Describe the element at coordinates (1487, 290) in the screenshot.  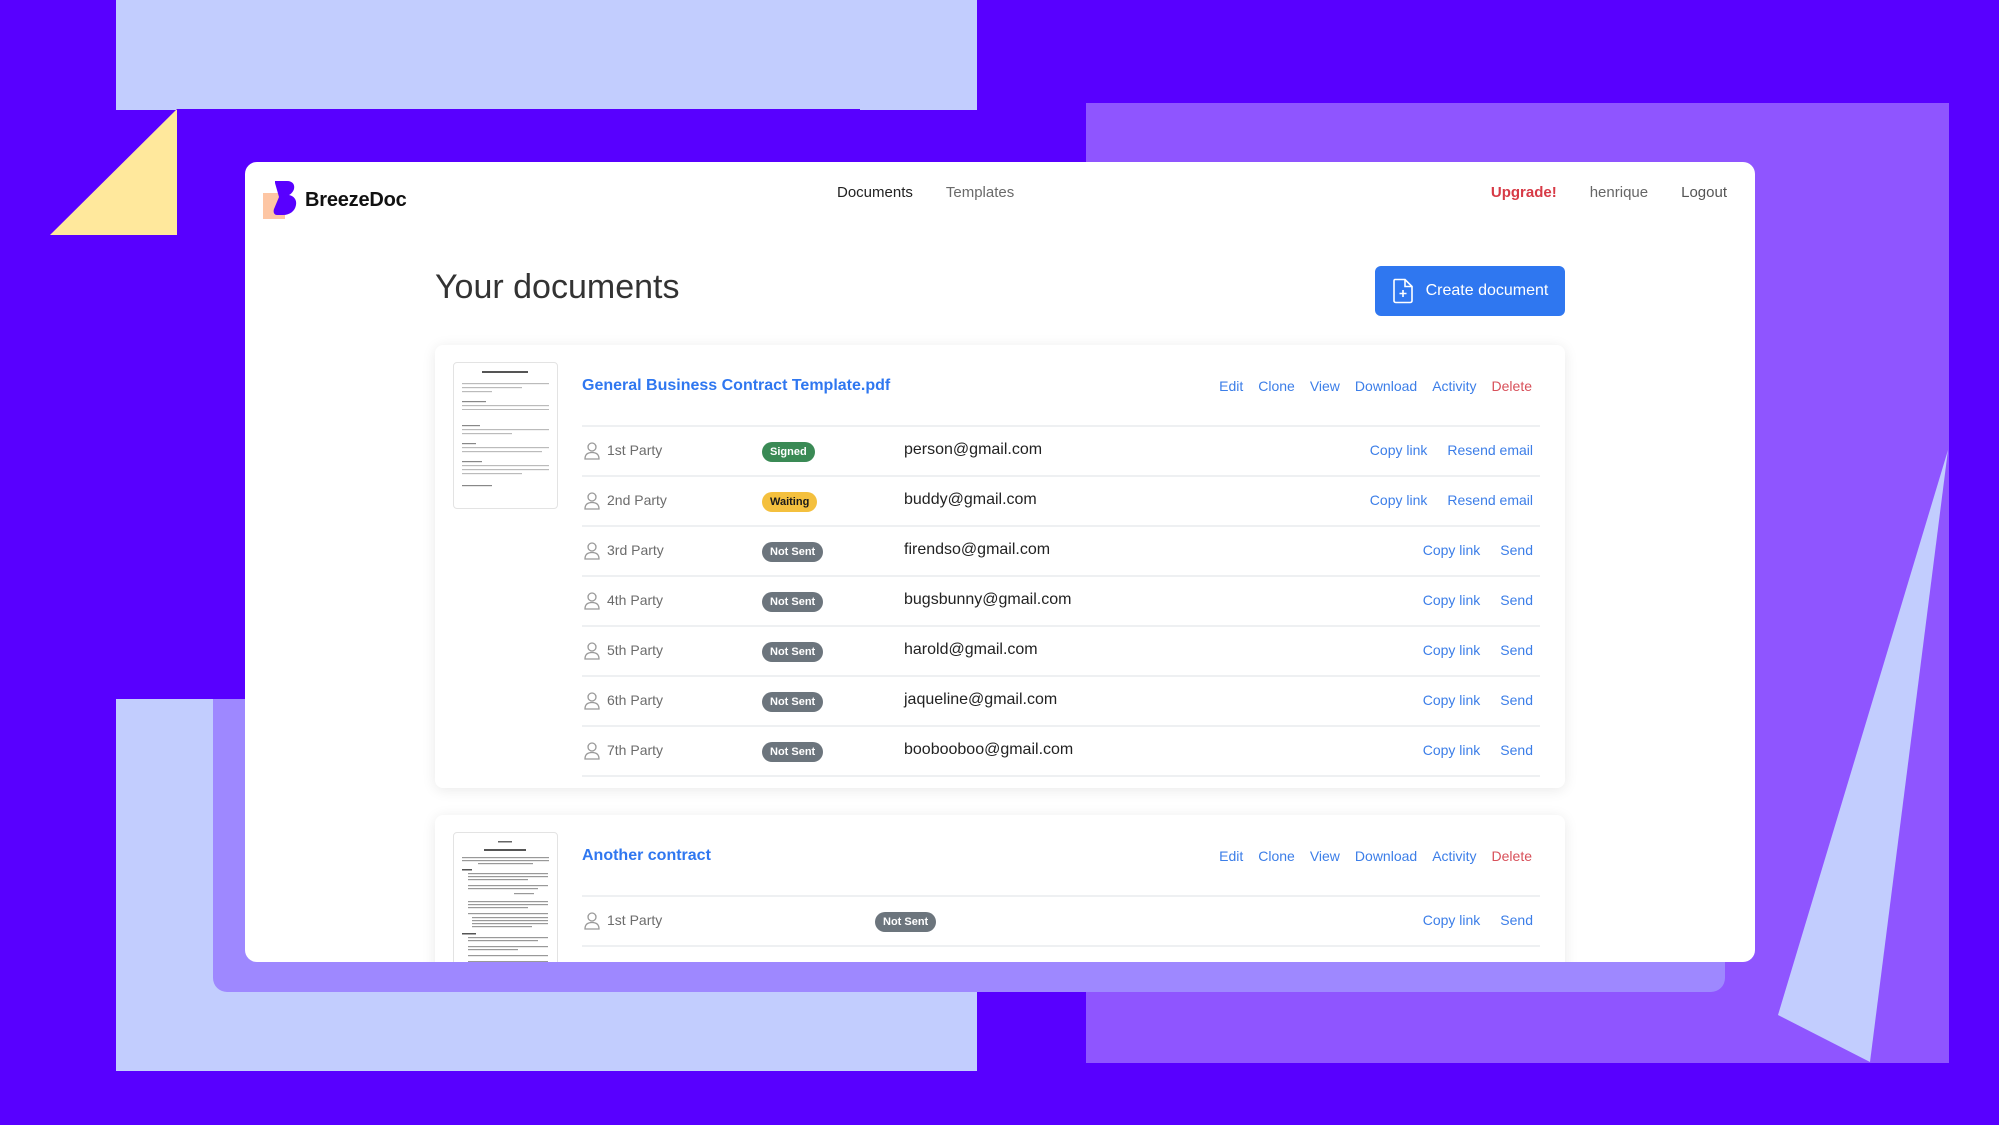
I see `create-document-label: Create document` at that location.